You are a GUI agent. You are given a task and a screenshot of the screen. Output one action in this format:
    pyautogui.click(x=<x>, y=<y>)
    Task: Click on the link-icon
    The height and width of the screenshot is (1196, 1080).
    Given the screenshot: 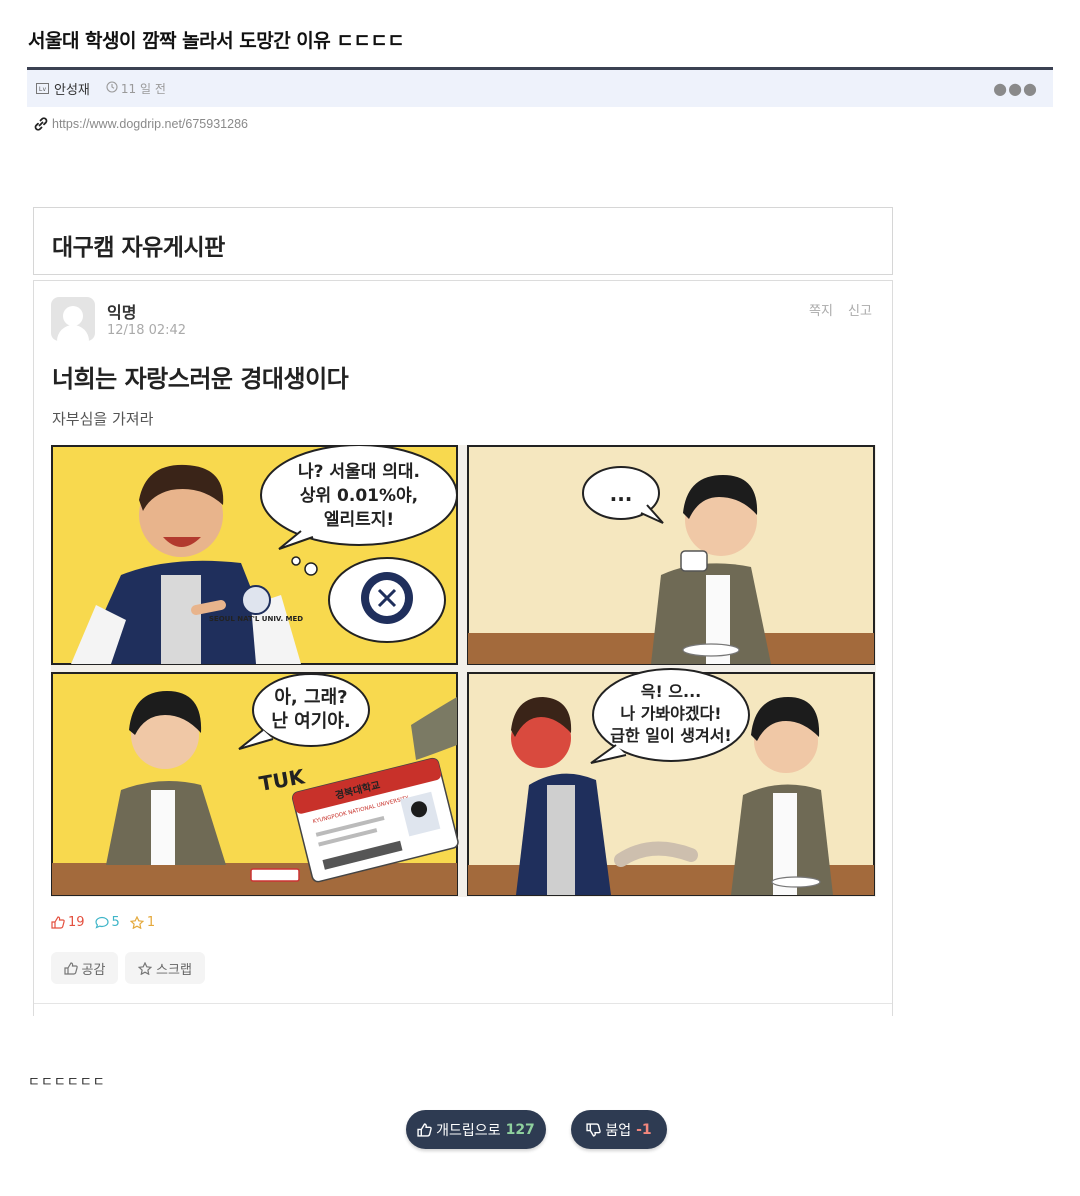 What is the action you would take?
    pyautogui.click(x=41, y=124)
    